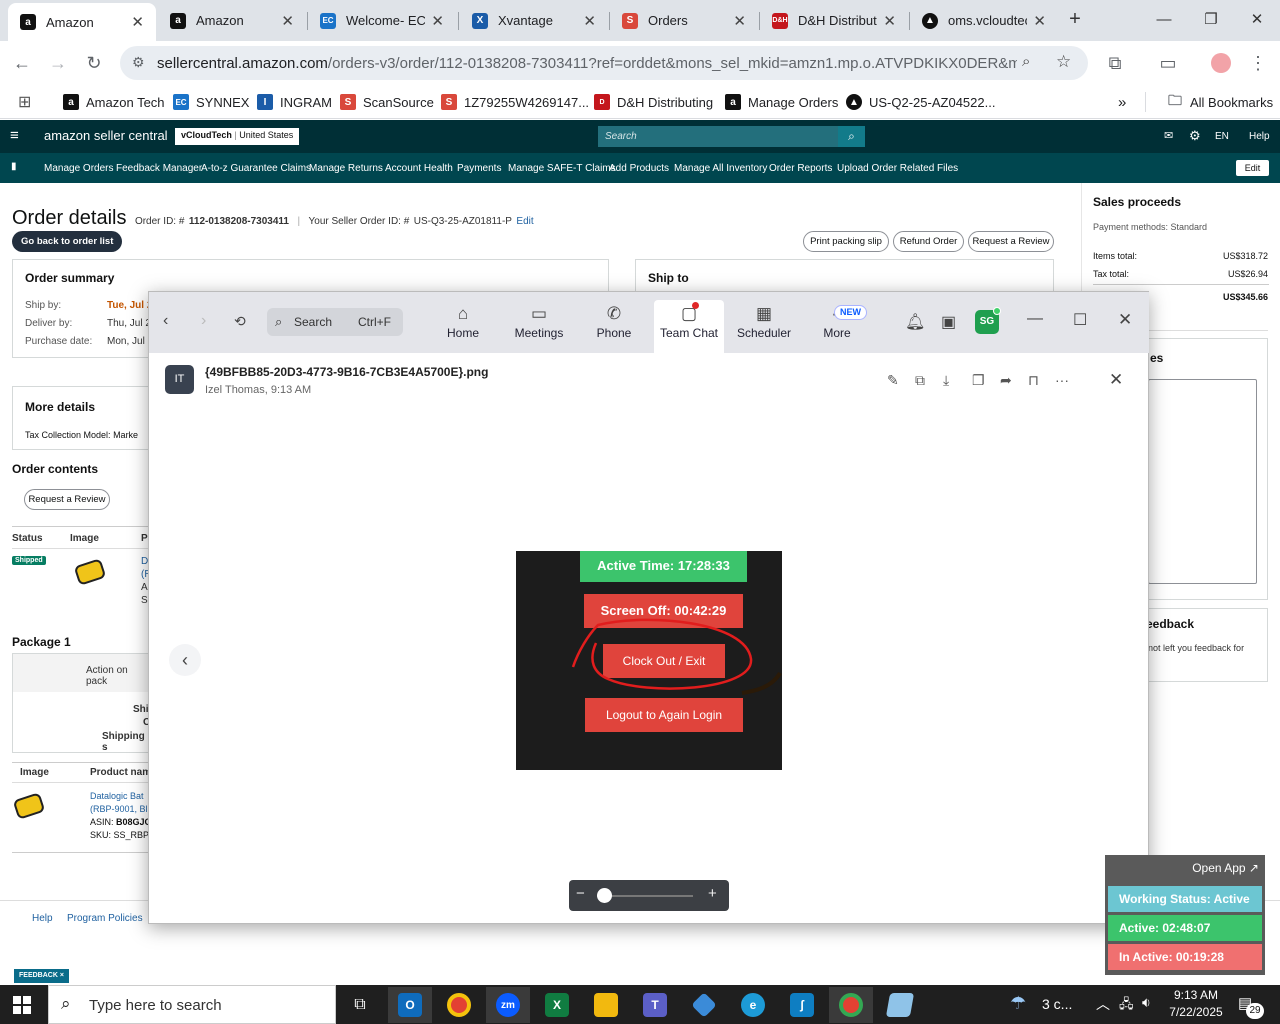 The width and height of the screenshot is (1280, 1024). What do you see at coordinates (978, 380) in the screenshot?
I see `copy-icon: ❐` at bounding box center [978, 380].